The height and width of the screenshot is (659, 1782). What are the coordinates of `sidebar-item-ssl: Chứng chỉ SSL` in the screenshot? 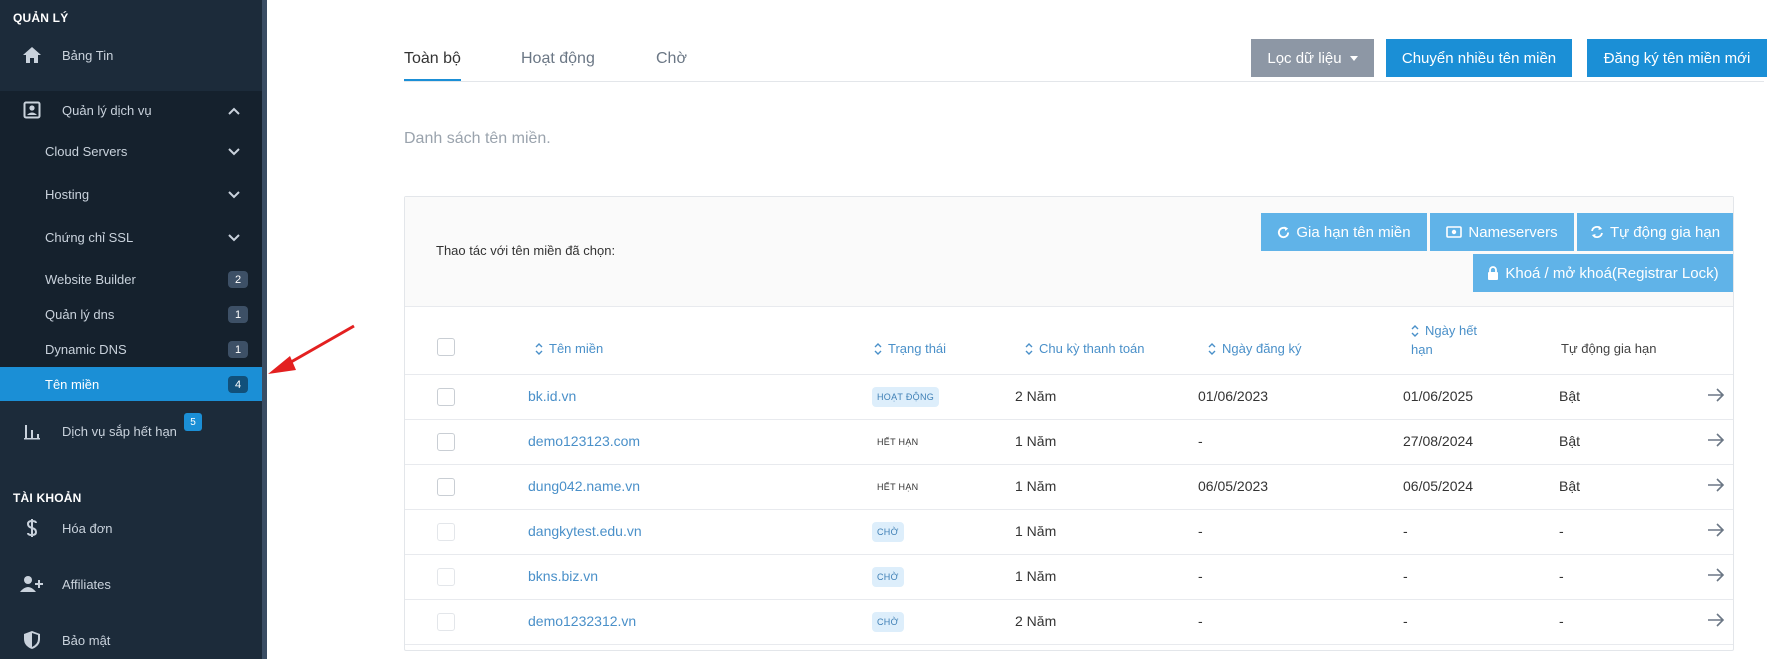 It's located at (131, 237).